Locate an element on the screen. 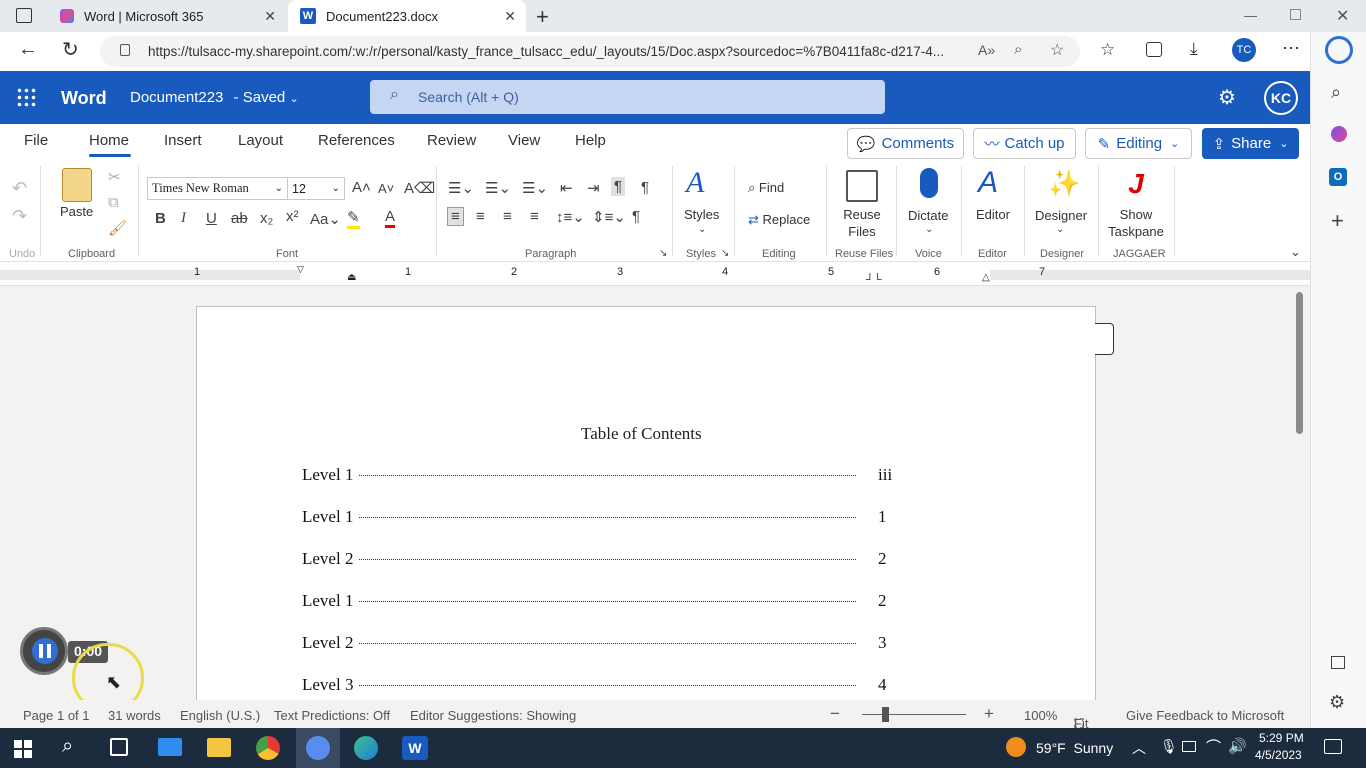 The width and height of the screenshot is (1366, 768). catch-up-button: 〰 Catch up is located at coordinates (1024, 143).